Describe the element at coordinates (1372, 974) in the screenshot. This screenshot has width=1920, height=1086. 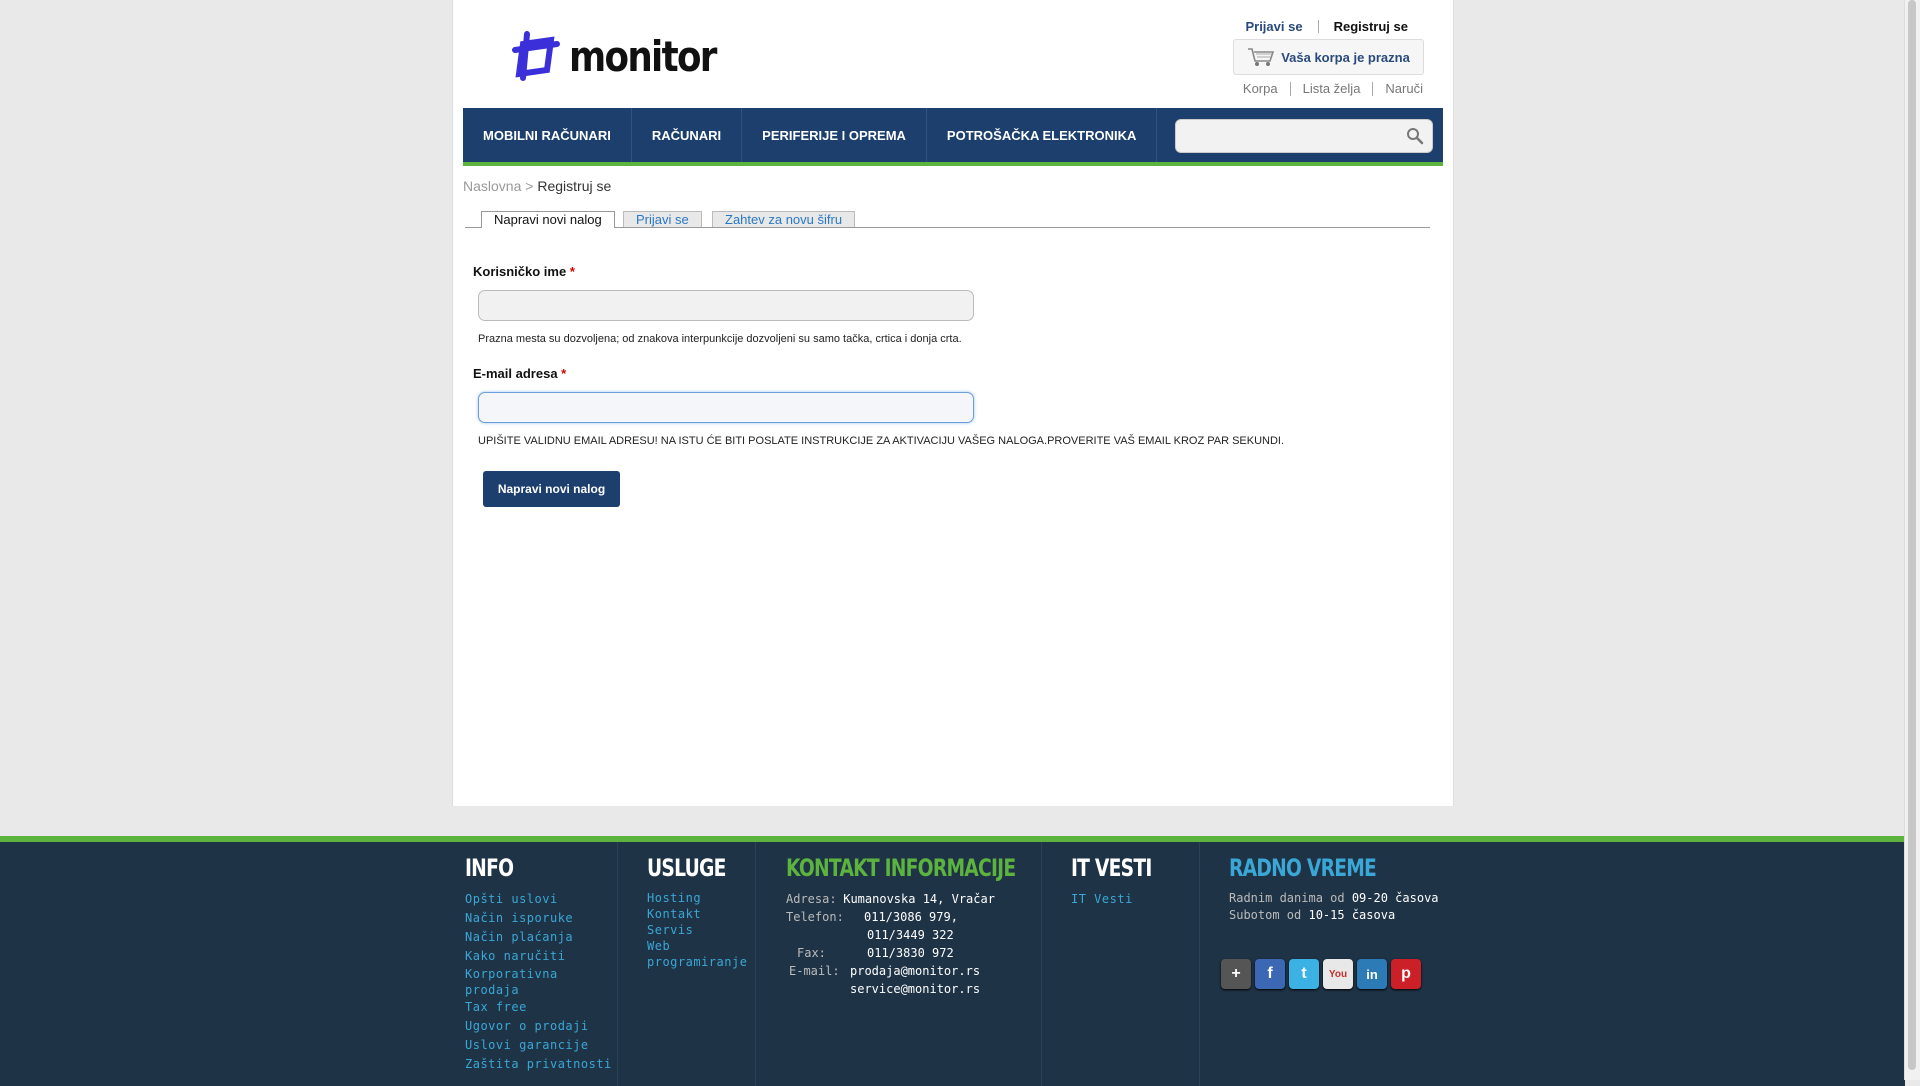
I see `linkedin-icon: in` at that location.